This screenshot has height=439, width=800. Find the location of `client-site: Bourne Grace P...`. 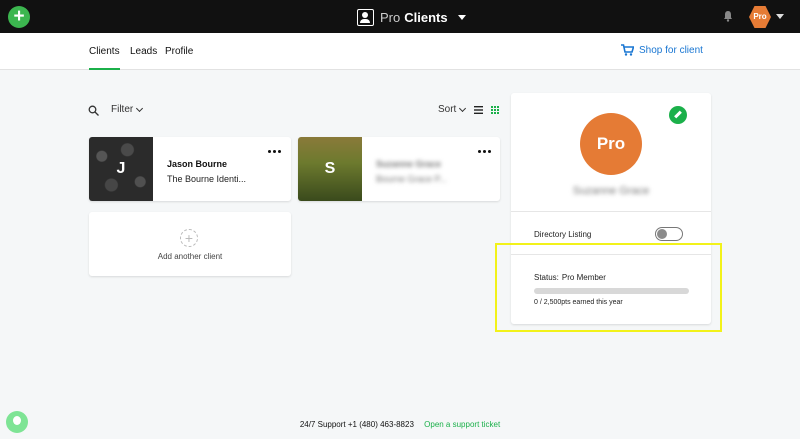

client-site: Bourne Grace P... is located at coordinates (411, 179).